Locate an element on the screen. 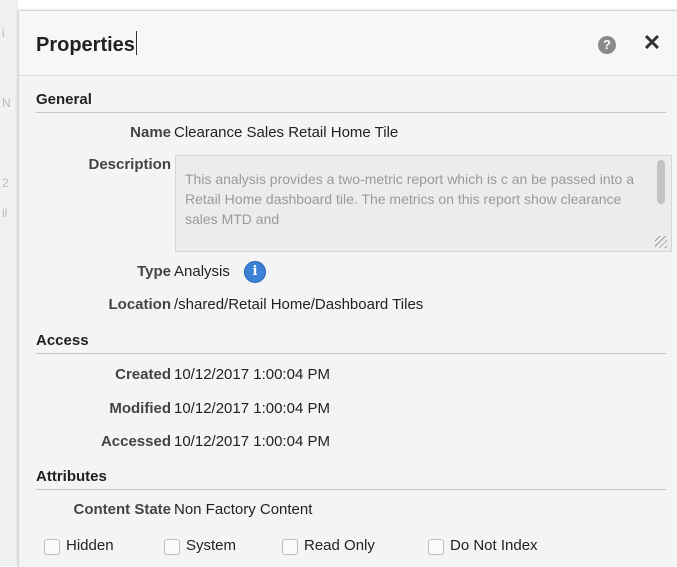  location-value: /shared/Retail Home/Dashboard Tiles is located at coordinates (299, 304).